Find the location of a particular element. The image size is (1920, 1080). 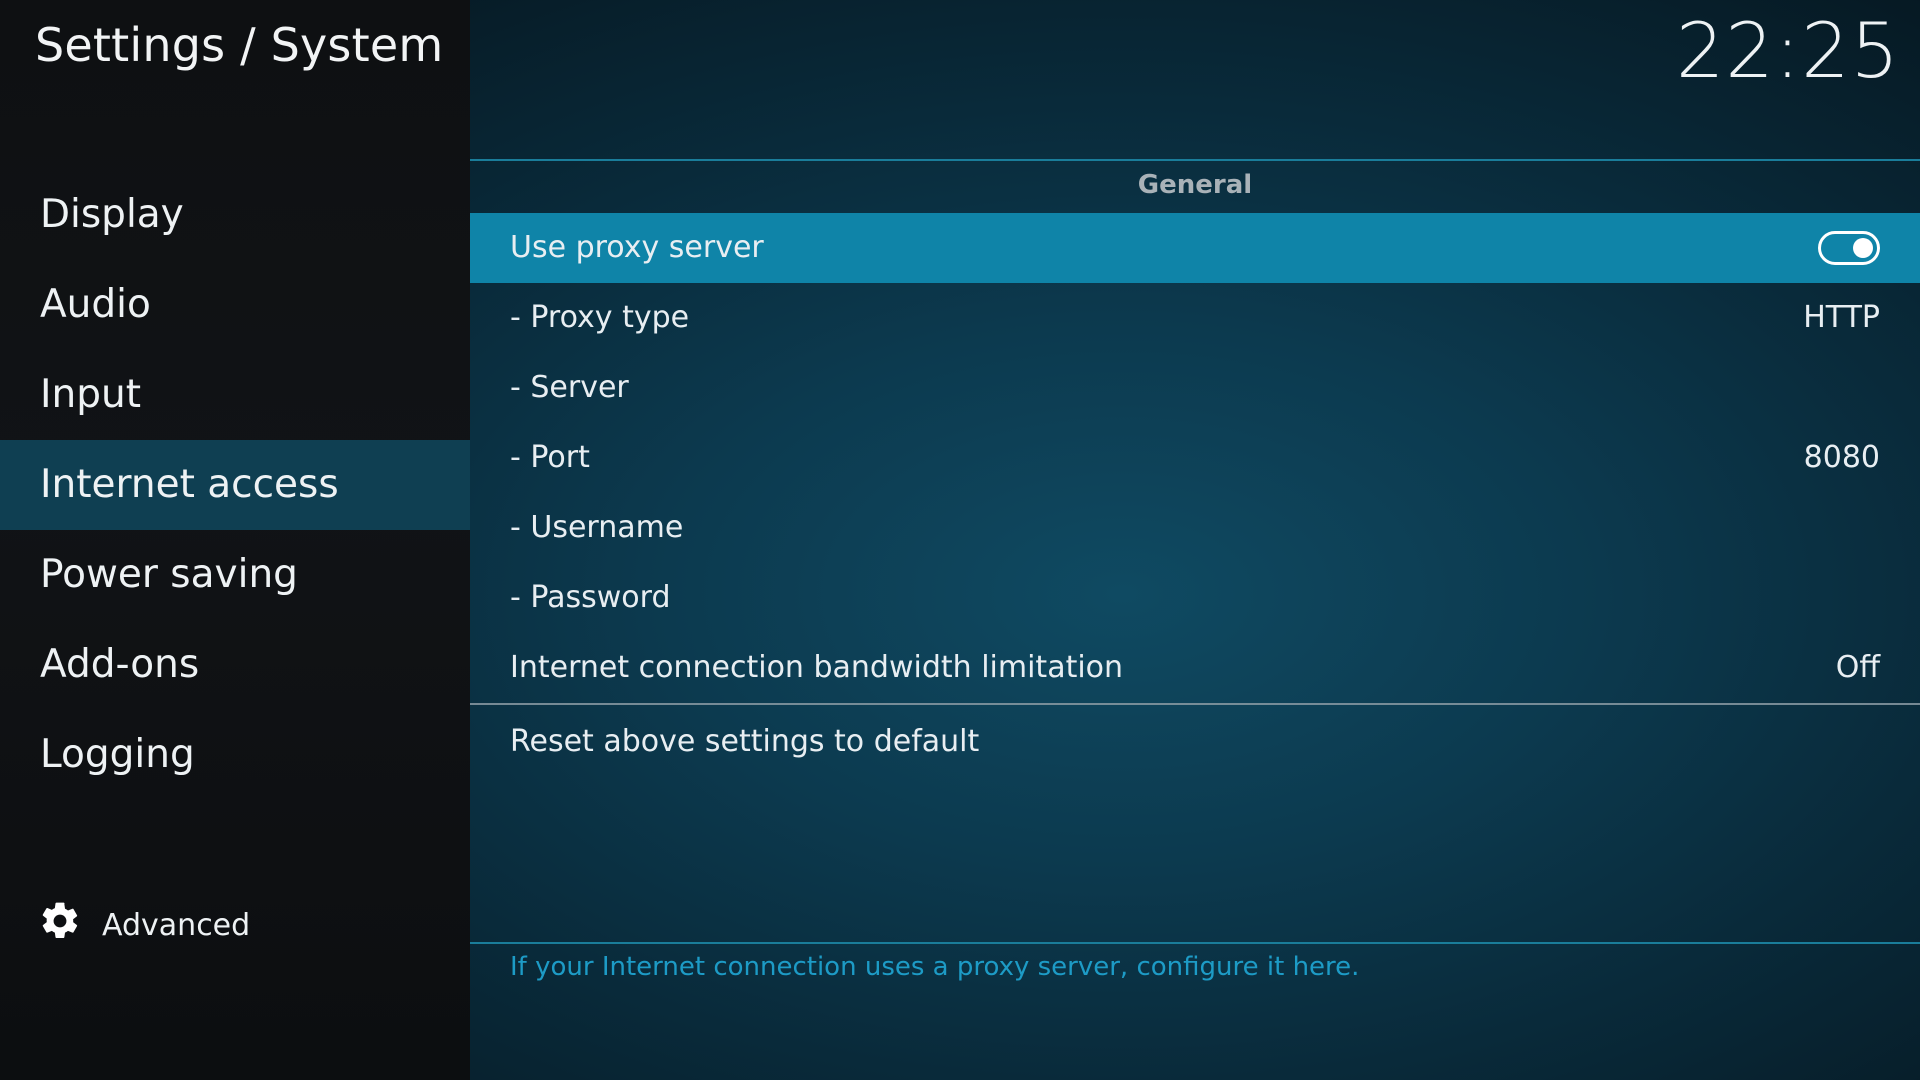

clock: 22:25 is located at coordinates (1787, 50).